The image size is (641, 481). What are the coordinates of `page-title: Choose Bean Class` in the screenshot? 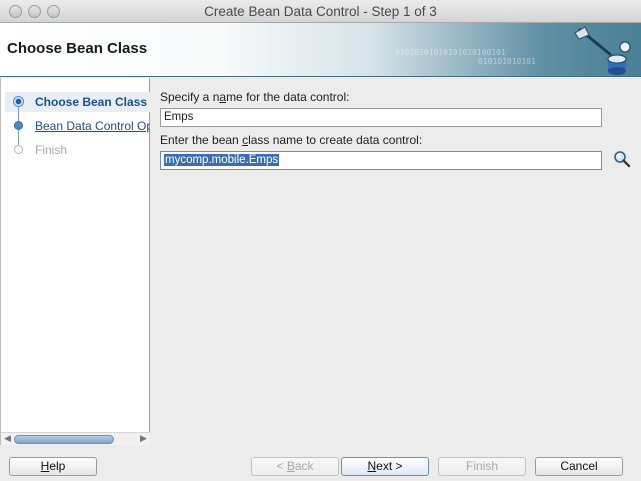 It's located at (77, 48).